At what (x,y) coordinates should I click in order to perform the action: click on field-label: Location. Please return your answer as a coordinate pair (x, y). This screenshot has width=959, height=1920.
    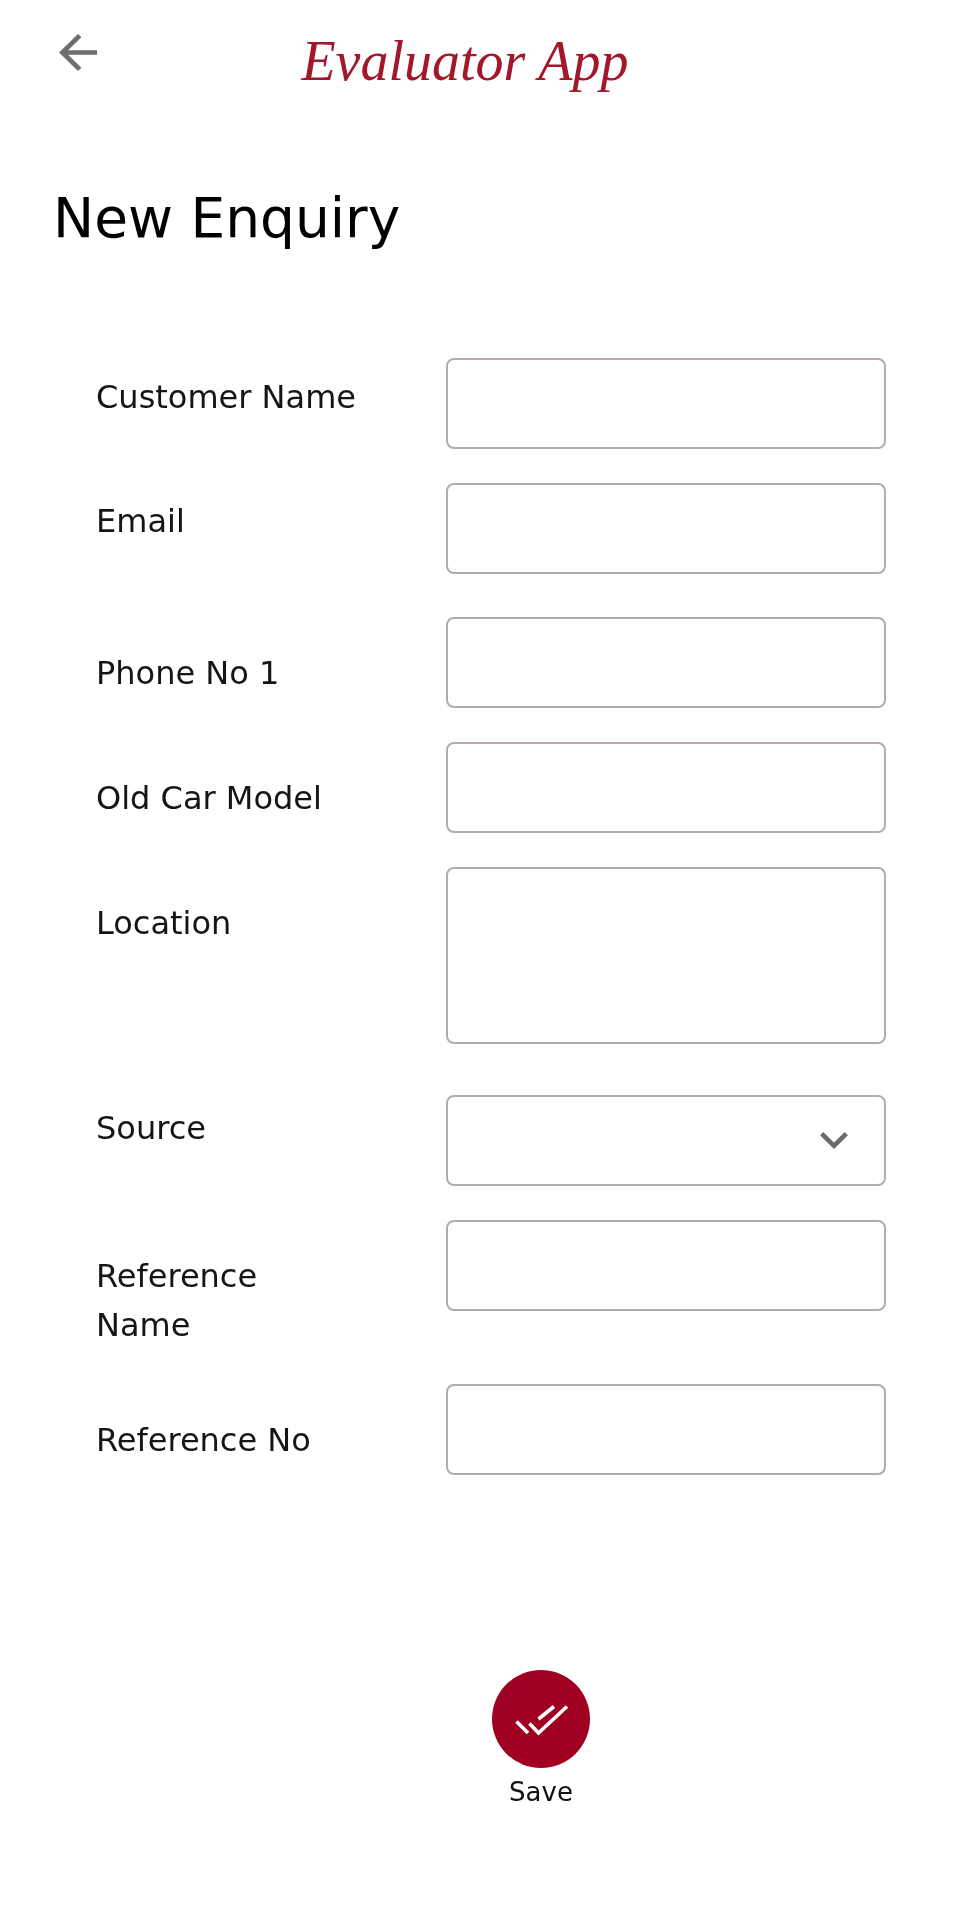
    Looking at the image, I should click on (164, 923).